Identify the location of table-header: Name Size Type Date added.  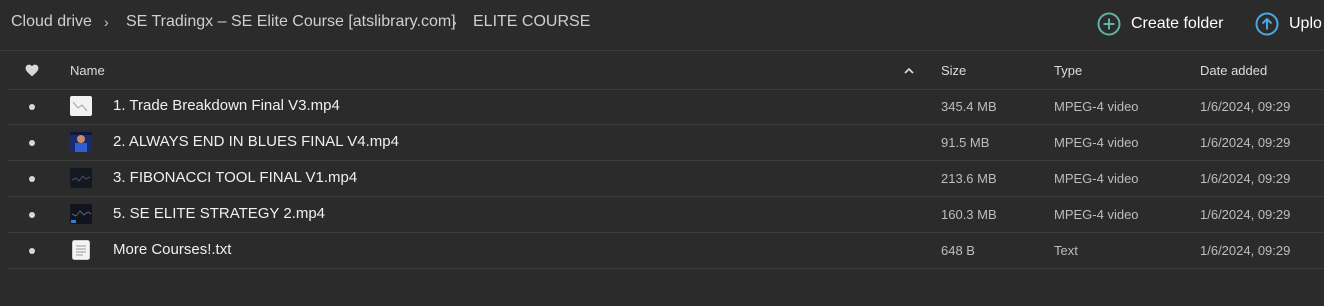
(666, 71).